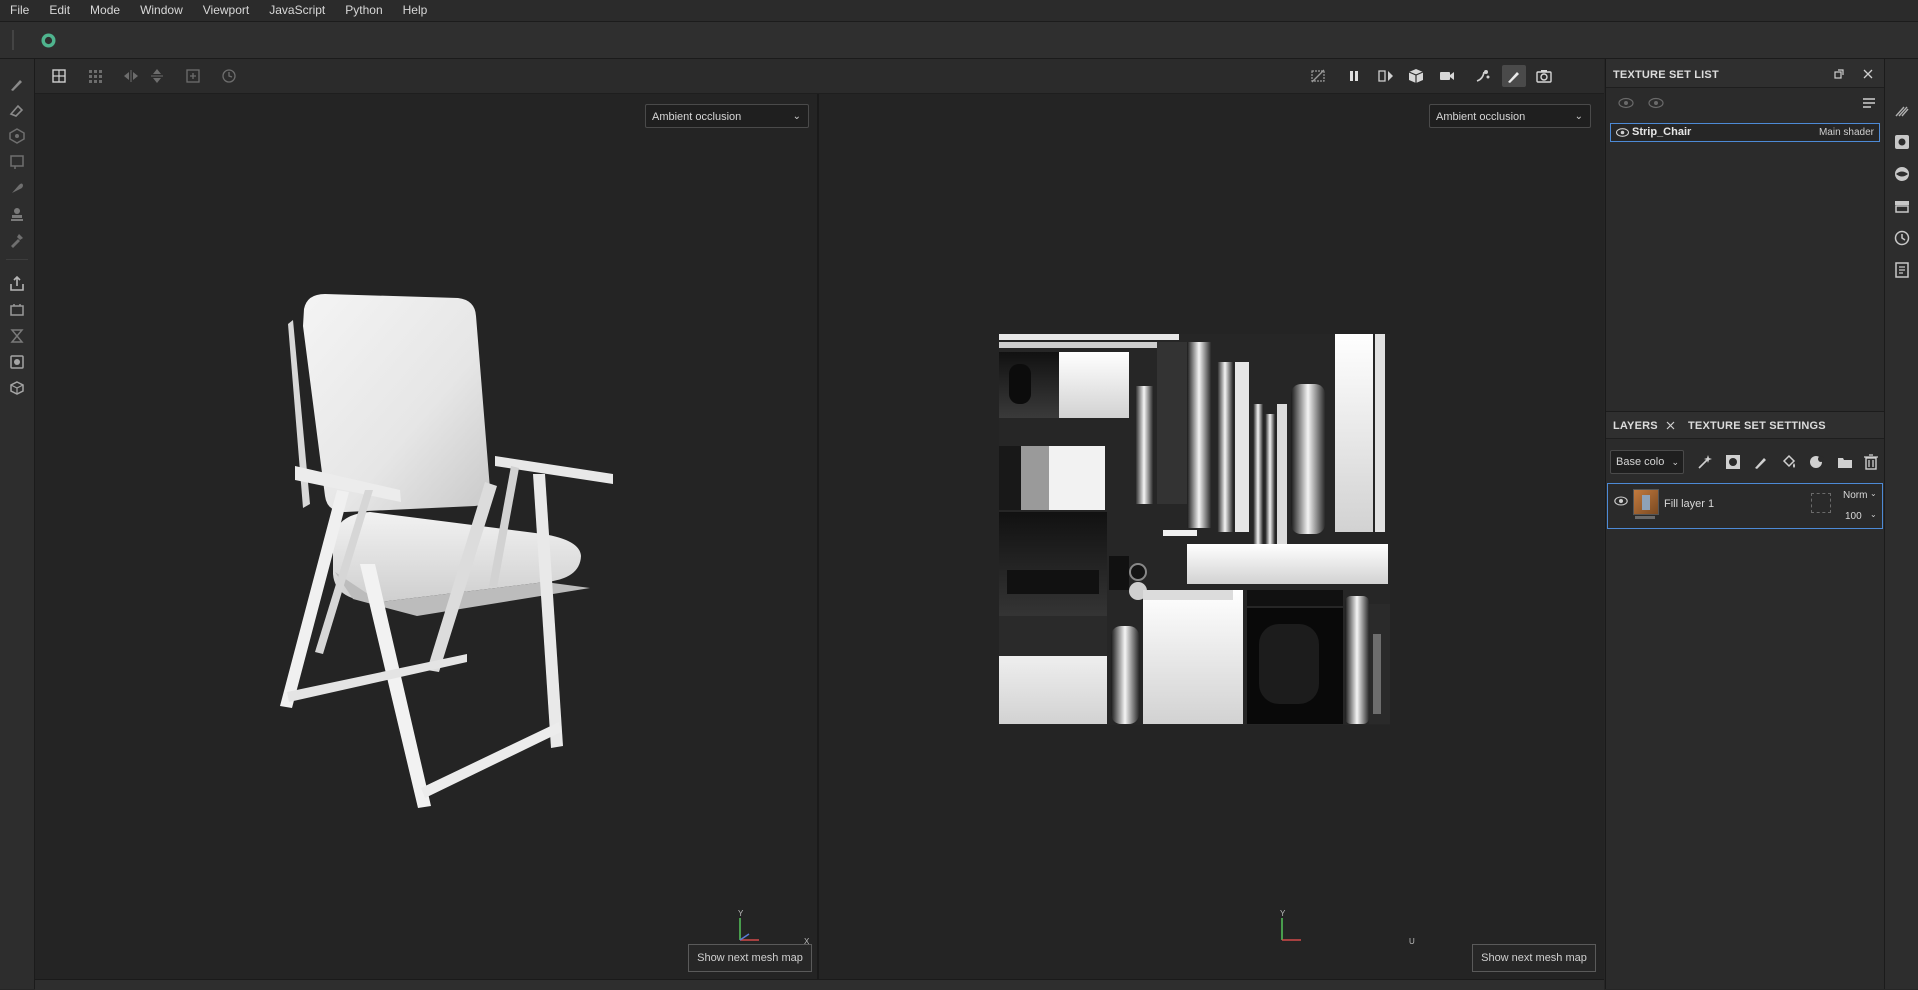 The height and width of the screenshot is (990, 1918). What do you see at coordinates (1757, 426) in the screenshot?
I see `tab-texture-set-settings: TEXTURE SET SETTINGS` at bounding box center [1757, 426].